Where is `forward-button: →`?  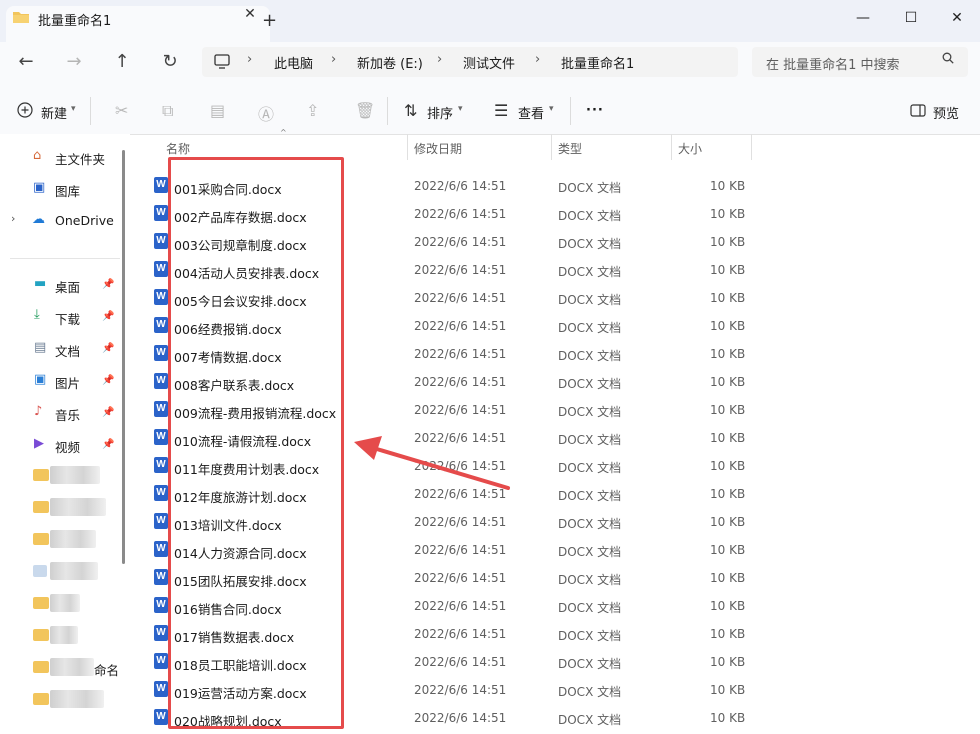
forward-button: → is located at coordinates (74, 62).